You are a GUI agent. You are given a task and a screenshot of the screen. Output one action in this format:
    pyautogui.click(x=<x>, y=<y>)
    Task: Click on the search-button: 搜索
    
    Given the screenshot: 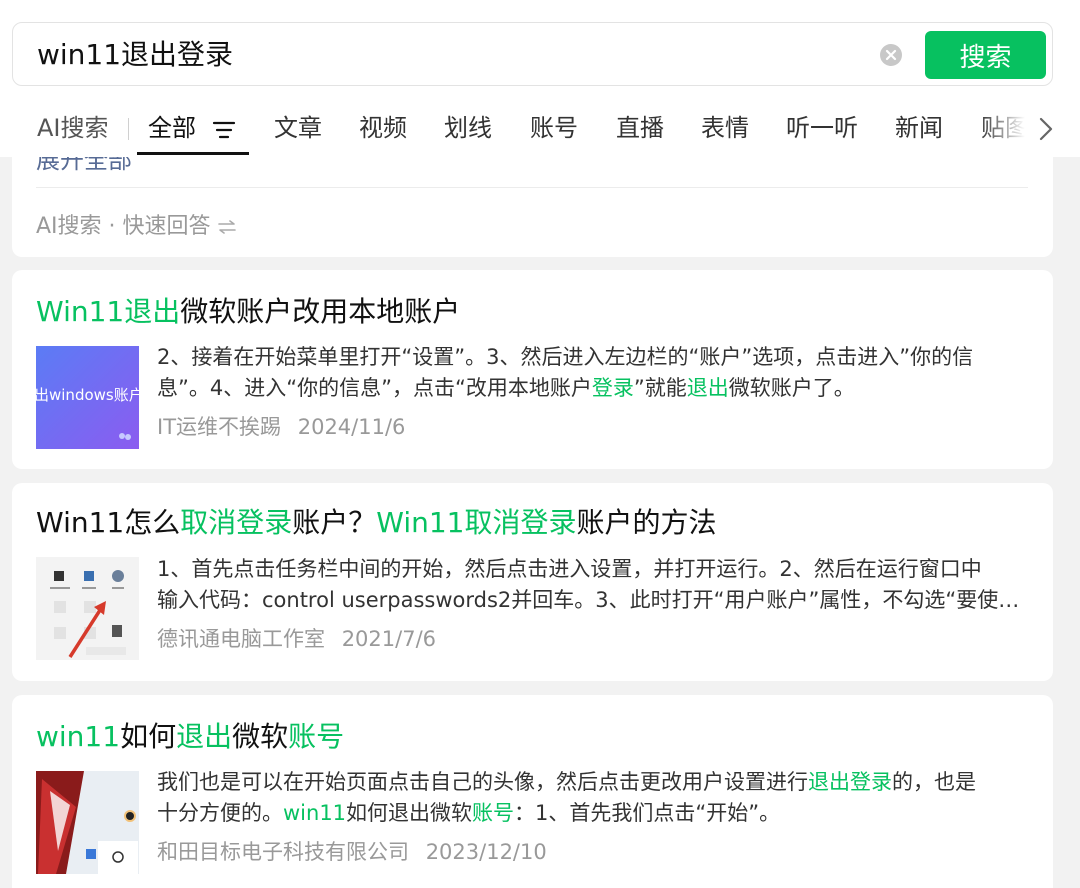 What is the action you would take?
    pyautogui.click(x=985, y=55)
    